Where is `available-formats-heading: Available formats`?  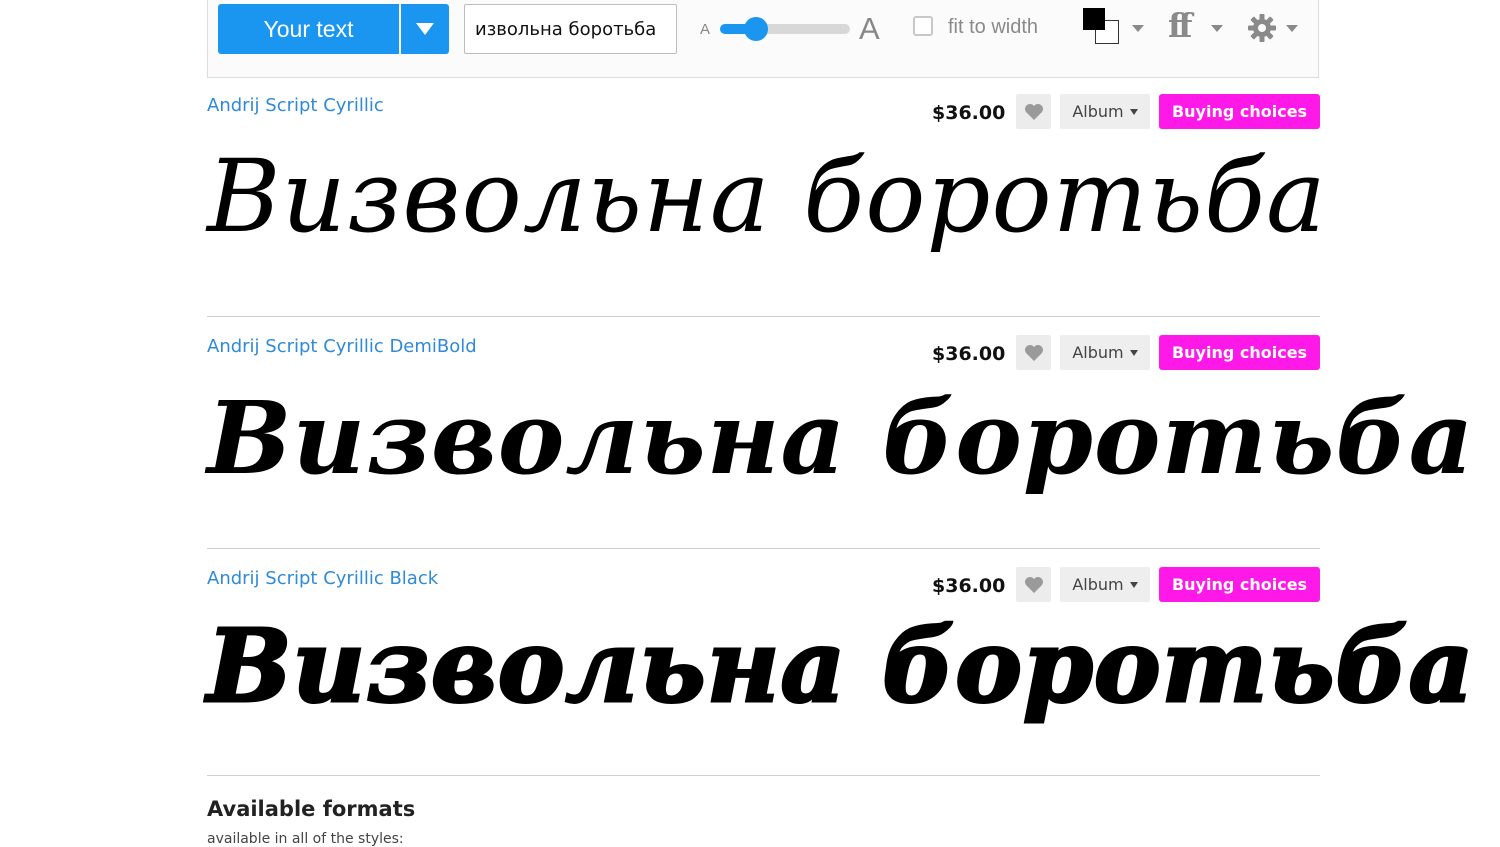
available-formats-heading: Available formats is located at coordinates (311, 809).